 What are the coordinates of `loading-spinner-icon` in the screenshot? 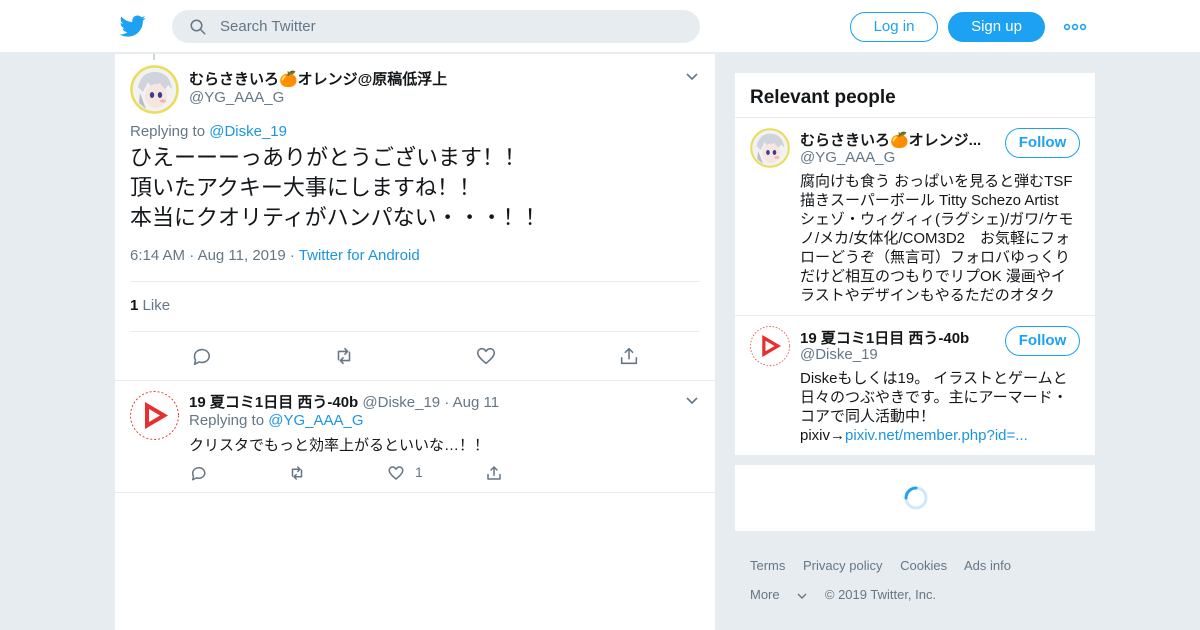 It's located at (916, 498).